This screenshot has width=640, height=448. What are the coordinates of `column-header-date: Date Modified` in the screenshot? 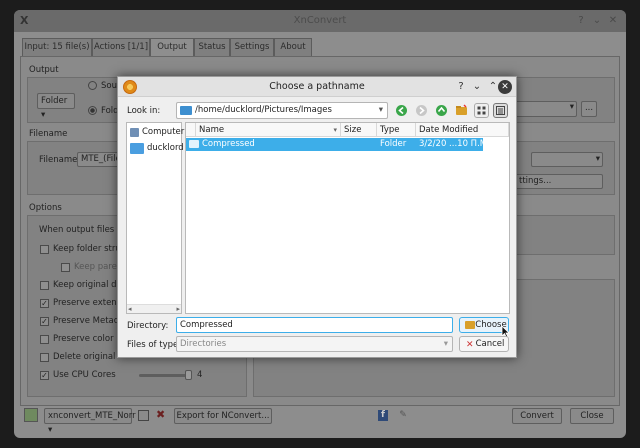 It's located at (462, 130).